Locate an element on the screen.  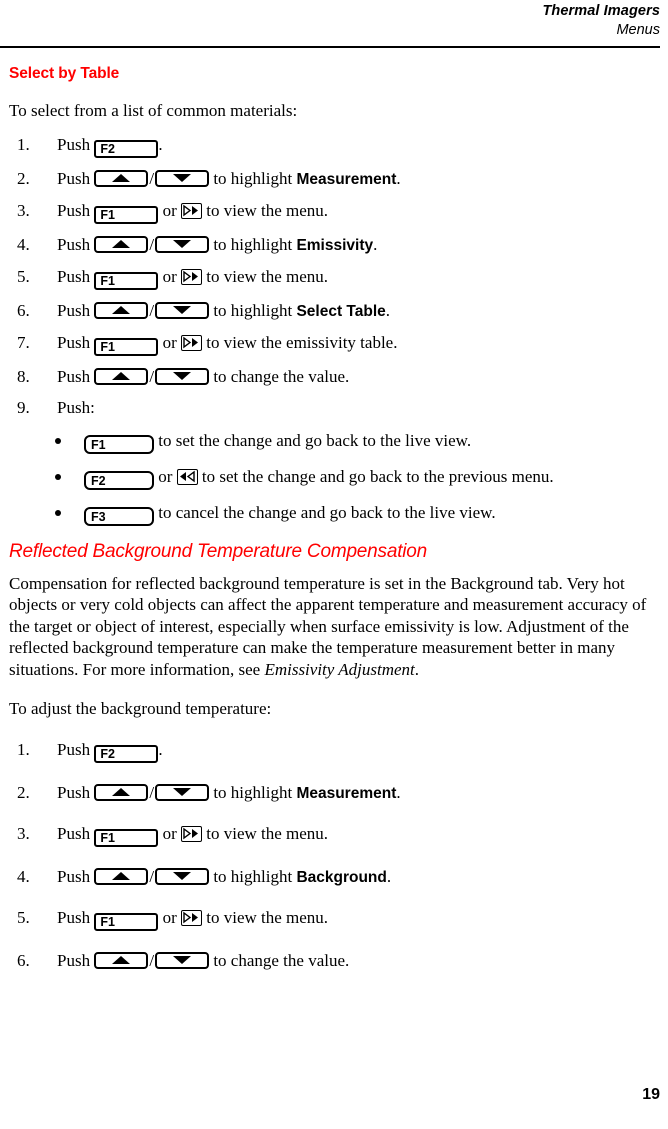
sub-item-or: or is located at coordinates (165, 476).